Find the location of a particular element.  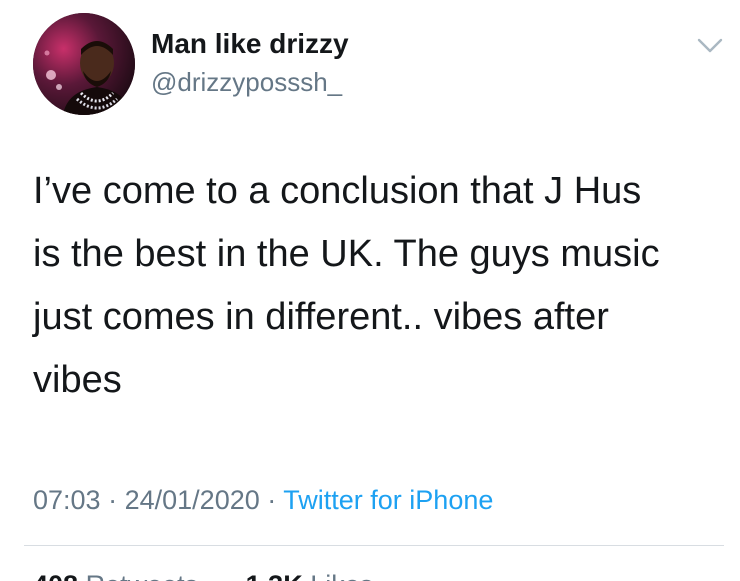

retweets-stat: 408 Retweets is located at coordinates (115, 574).